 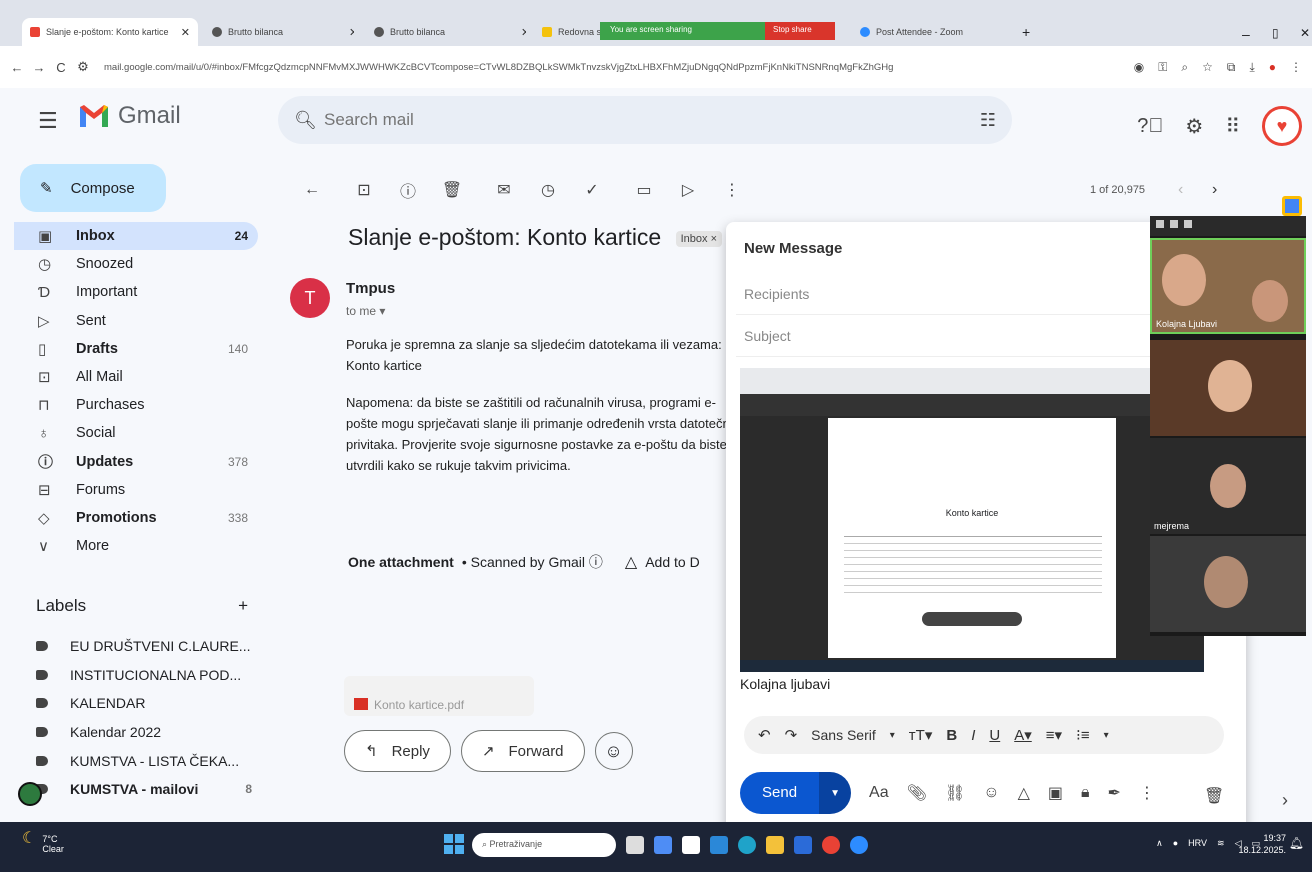 I want to click on sidebar-item-promotions: ◇ Promotions 338, so click(x=136, y=518).